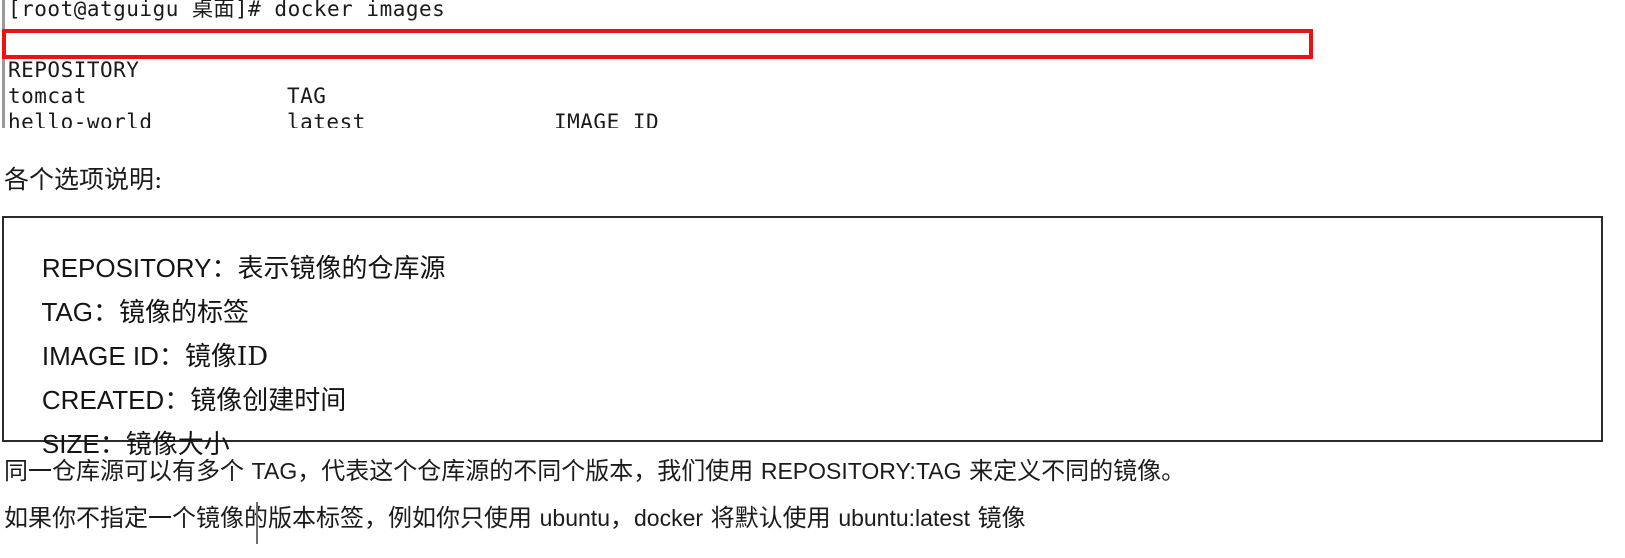 This screenshot has height=558, width=1625. I want to click on terminal-prompt-line-clipped: [root@atguigu 桌面]#, so click(178, 115).